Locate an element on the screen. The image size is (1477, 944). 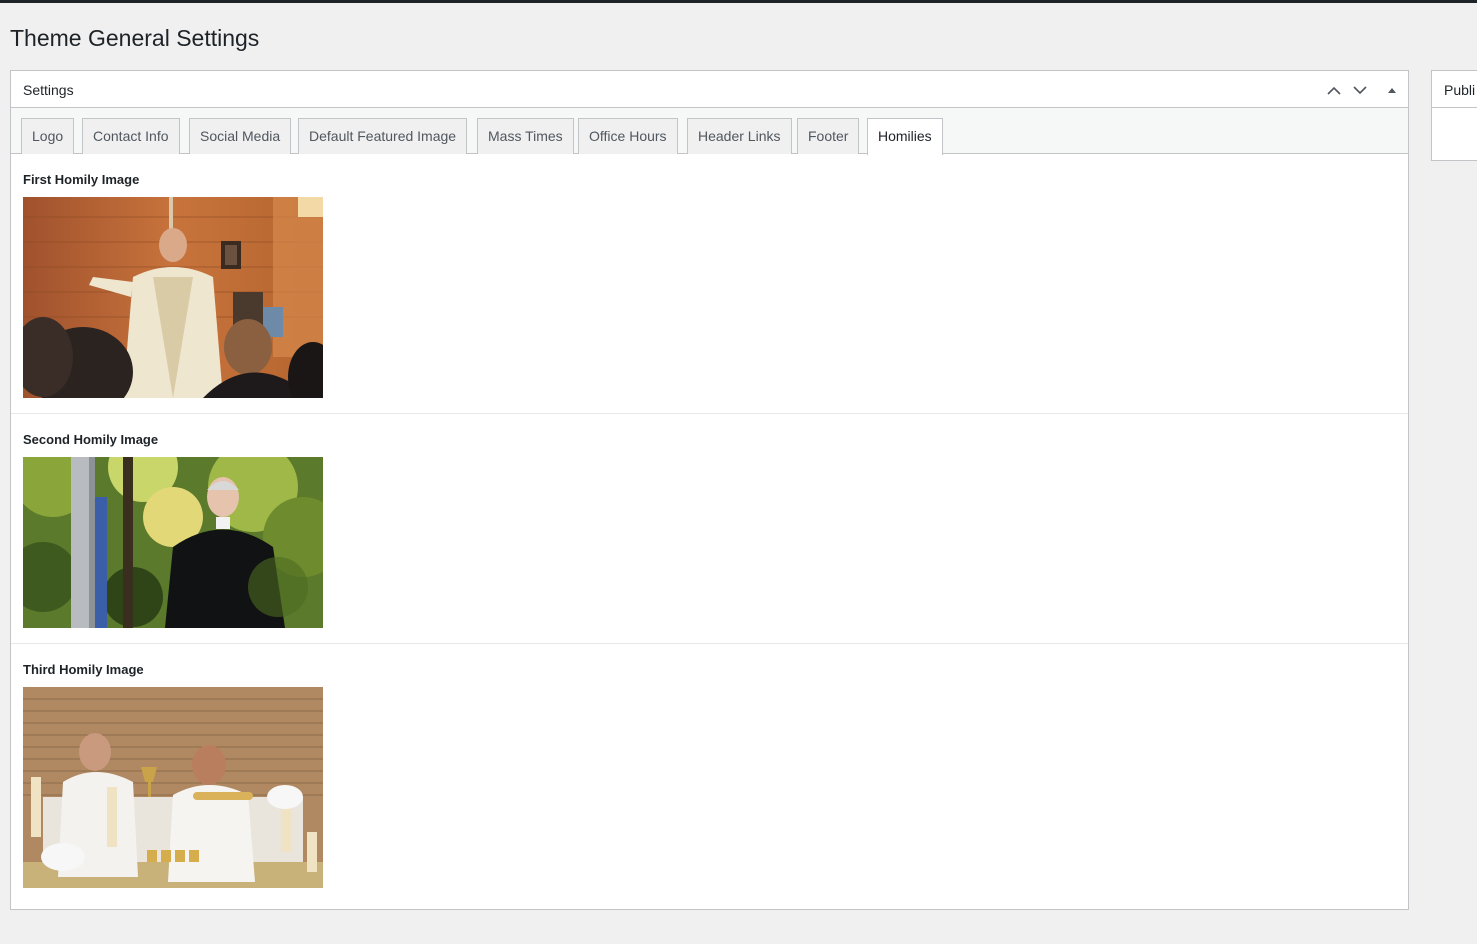
tab-contact-info: Contact Info is located at coordinates (131, 136).